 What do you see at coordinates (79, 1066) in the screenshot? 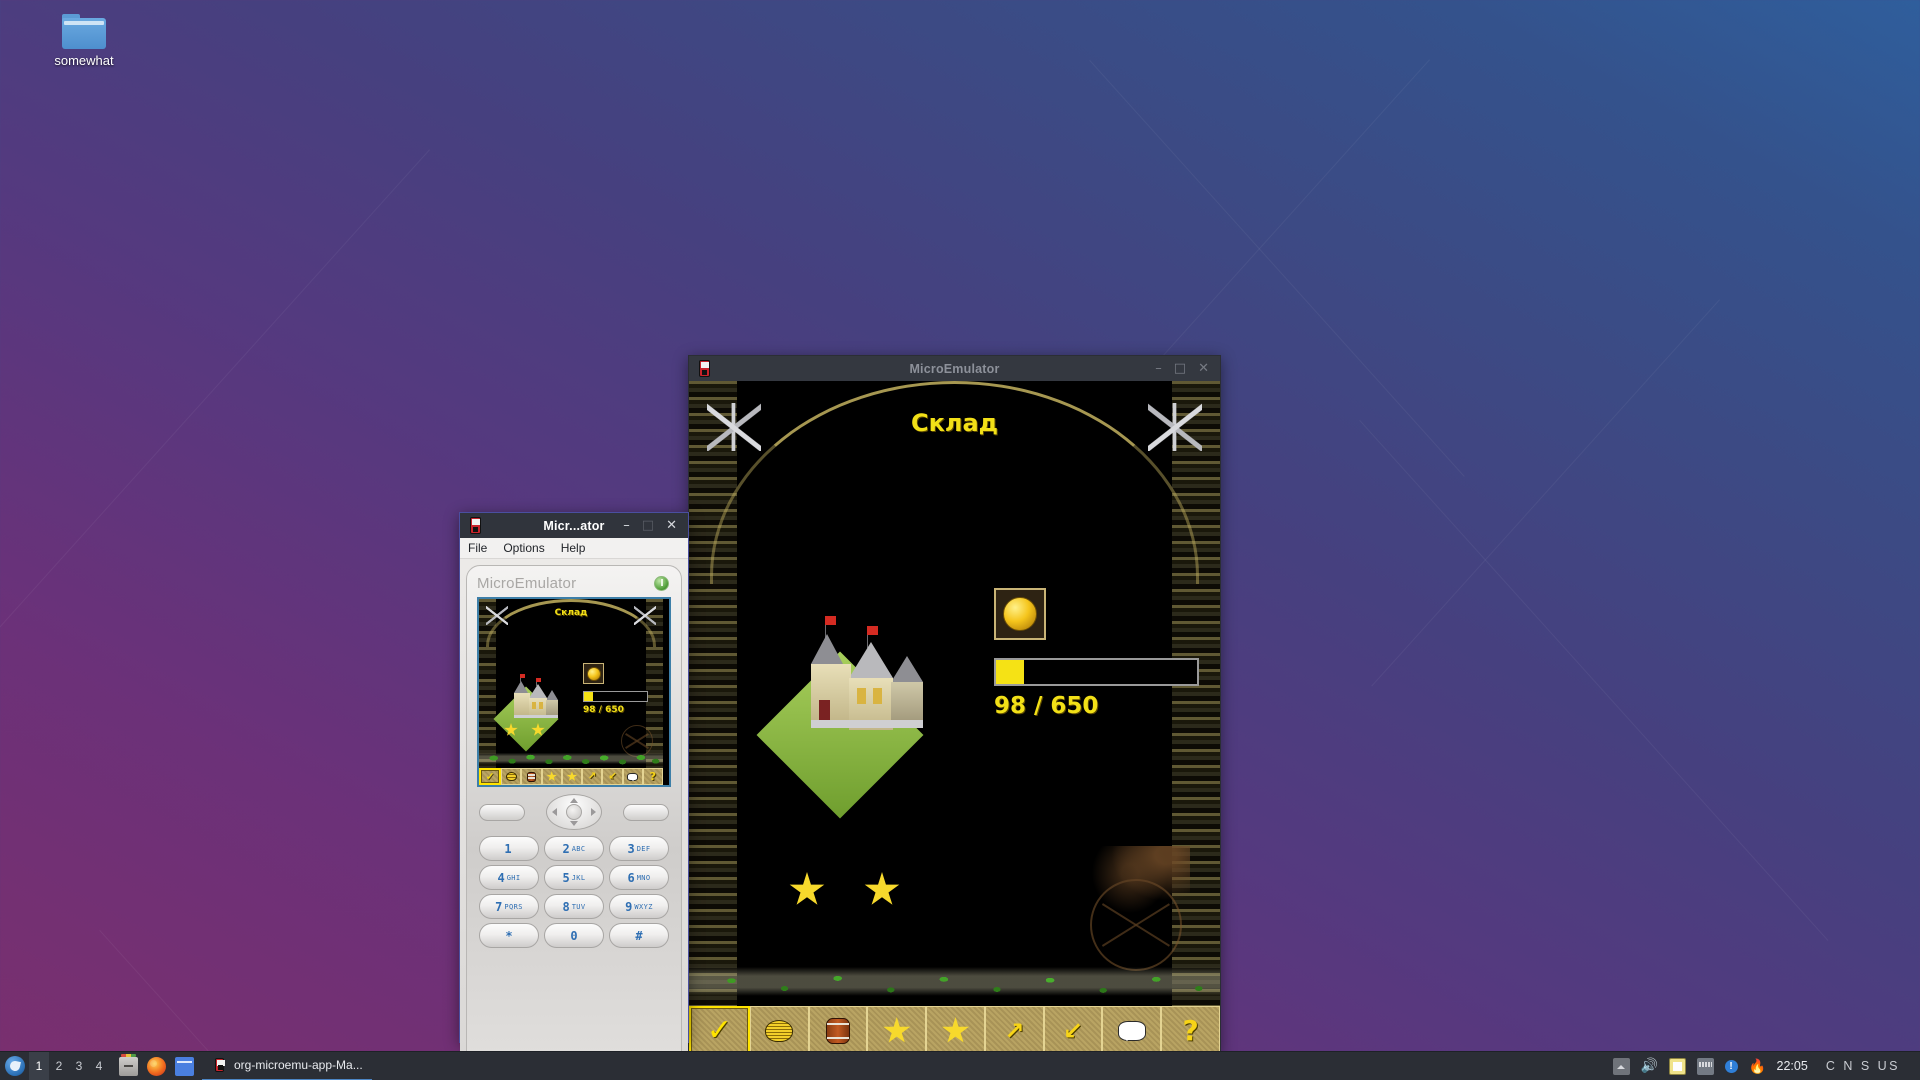
I see `workspace-button-3: 3` at bounding box center [79, 1066].